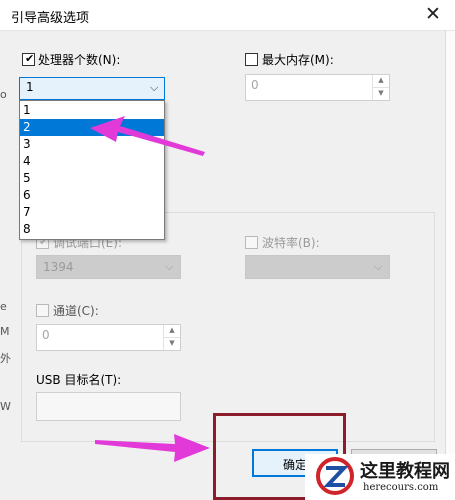  Describe the element at coordinates (58, 267) in the screenshot. I see `debug-port-value: 1394` at that location.